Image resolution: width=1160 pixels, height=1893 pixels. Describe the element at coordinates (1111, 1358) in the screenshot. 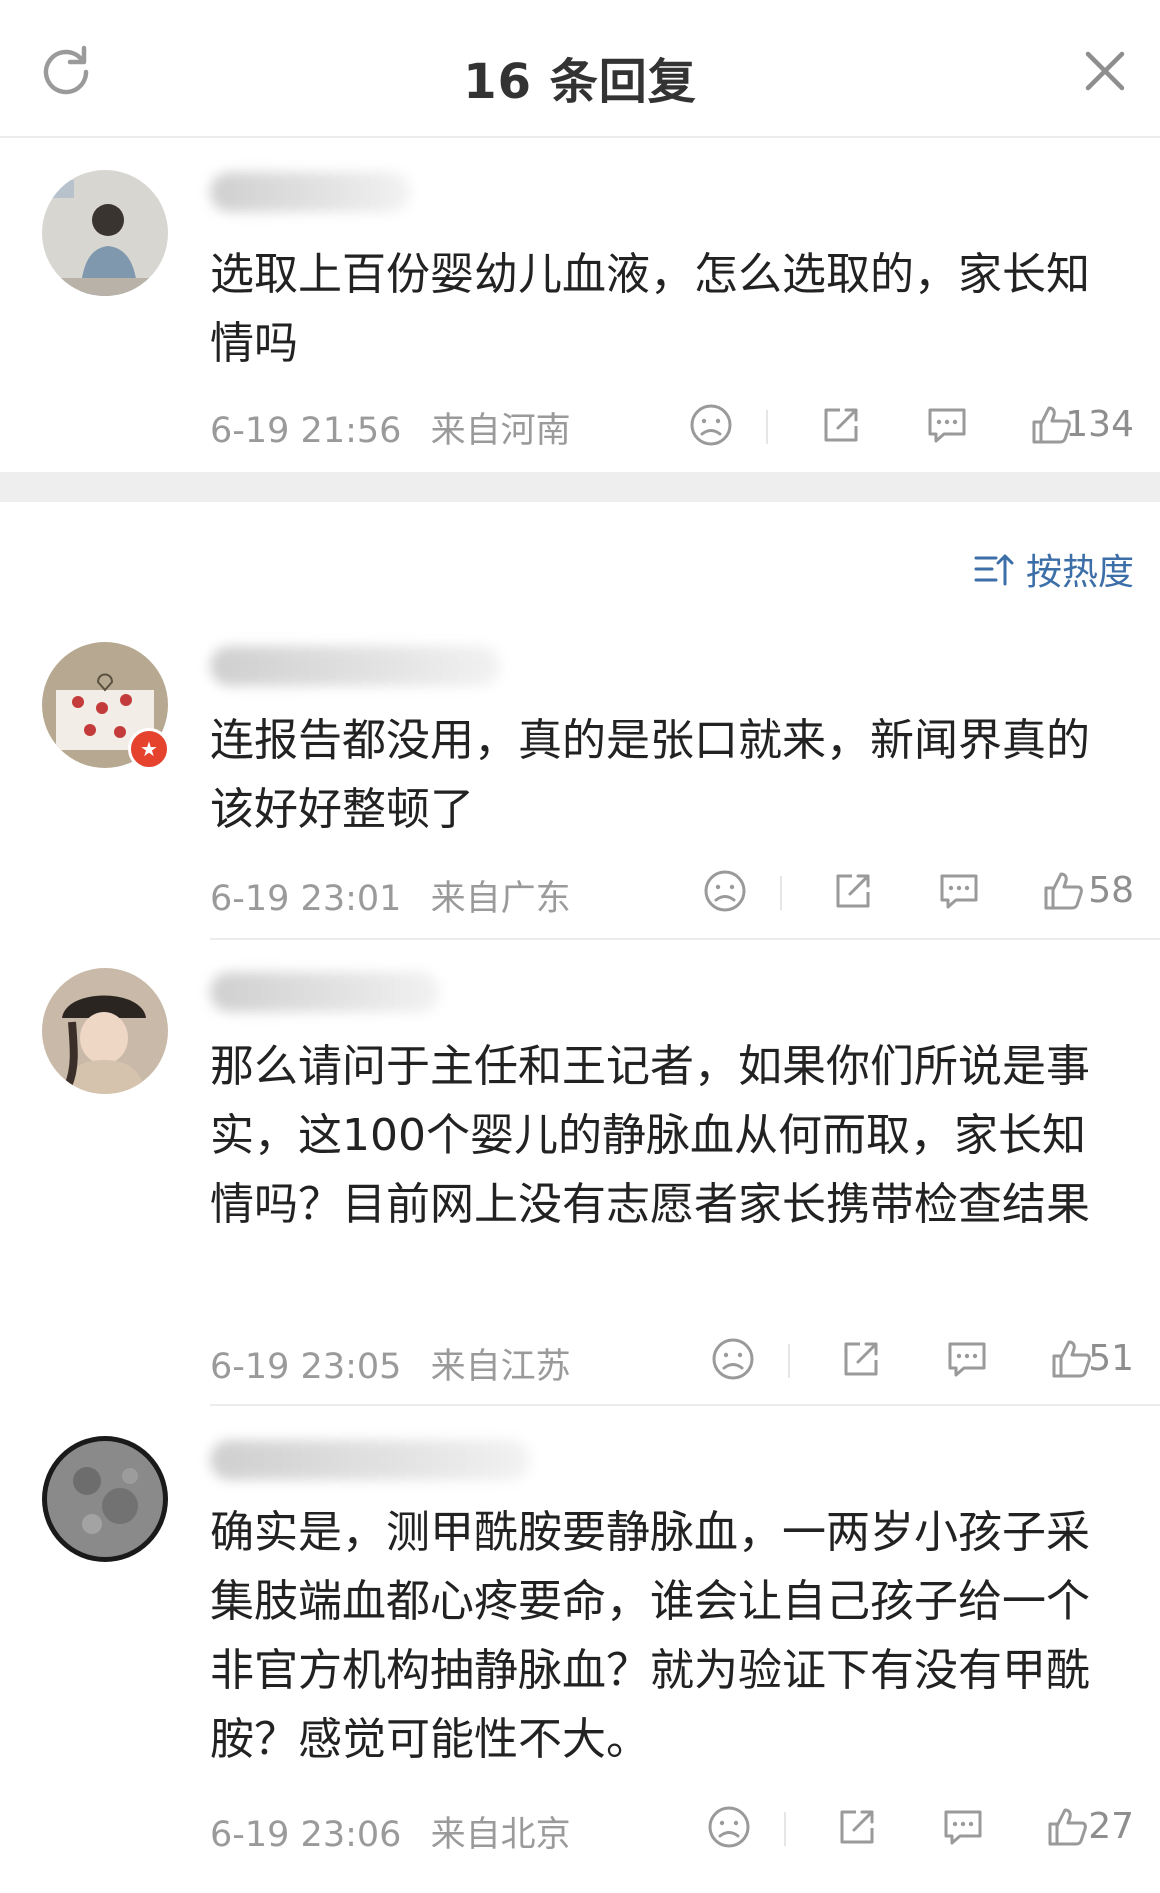

I see `like-count: 51` at that location.